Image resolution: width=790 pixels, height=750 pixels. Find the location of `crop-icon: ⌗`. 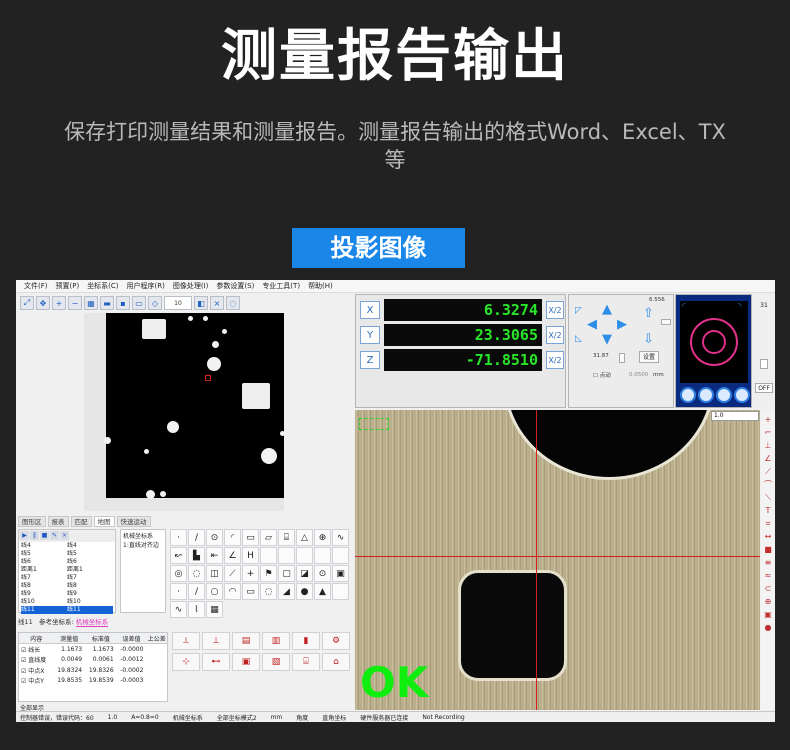

crop-icon: ⌗ is located at coordinates (768, 523).